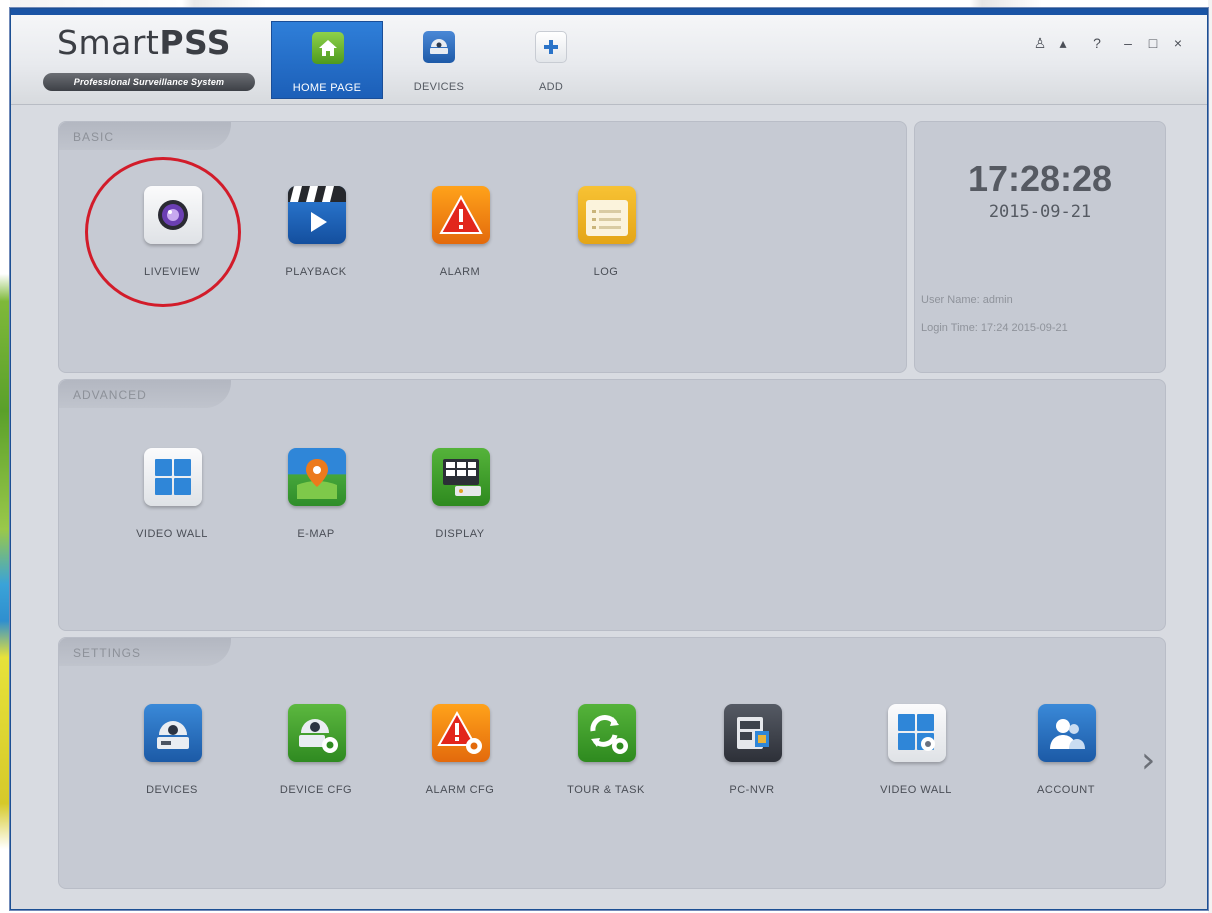  Describe the element at coordinates (144, 42) in the screenshot. I see `logo-text: SmartPSS` at that location.